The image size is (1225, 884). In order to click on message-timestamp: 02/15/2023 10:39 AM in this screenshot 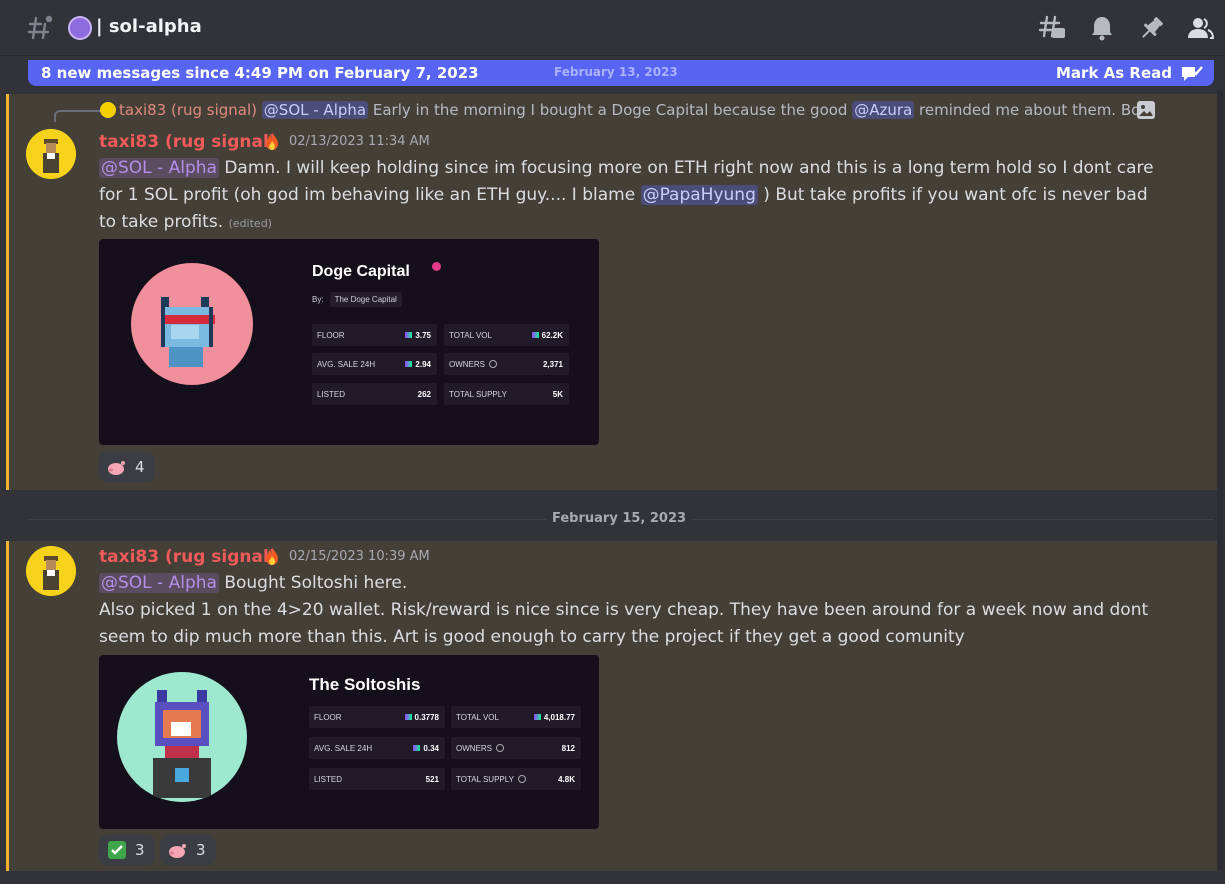, I will do `click(359, 556)`.